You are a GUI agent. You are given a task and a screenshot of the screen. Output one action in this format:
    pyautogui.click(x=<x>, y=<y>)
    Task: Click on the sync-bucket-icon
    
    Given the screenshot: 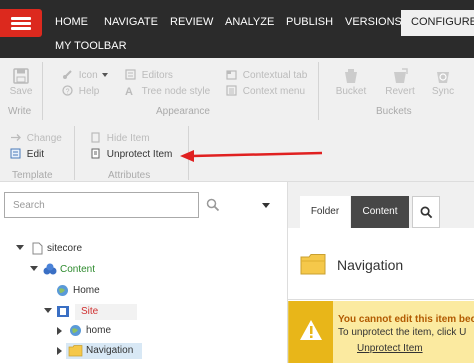 What is the action you would take?
    pyautogui.click(x=443, y=77)
    